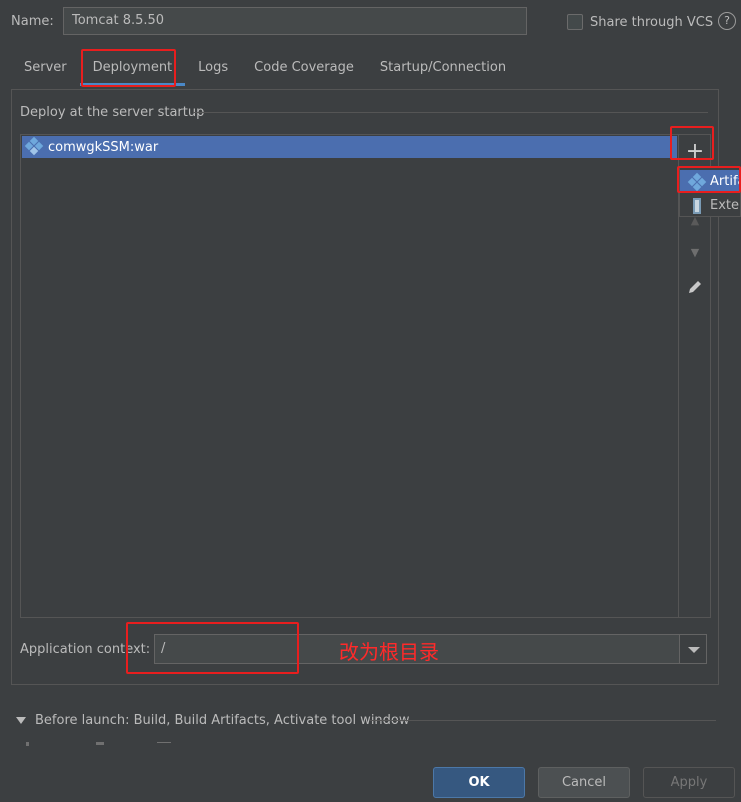 The image size is (741, 802). What do you see at coordinates (85, 649) in the screenshot?
I see `application-context-label: Application context:` at bounding box center [85, 649].